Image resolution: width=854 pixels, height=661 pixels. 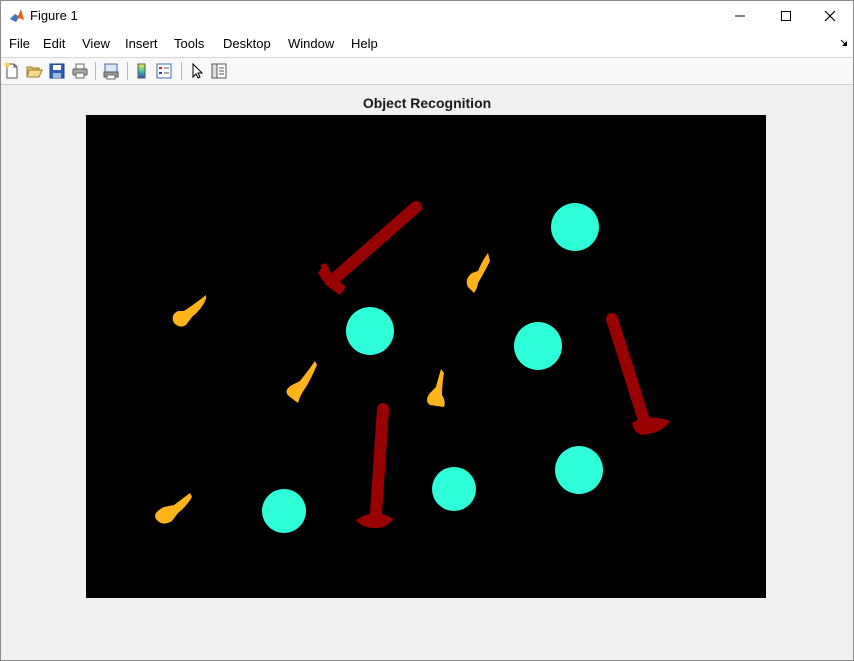 I want to click on window-title: Figure 1, so click(x=54, y=15).